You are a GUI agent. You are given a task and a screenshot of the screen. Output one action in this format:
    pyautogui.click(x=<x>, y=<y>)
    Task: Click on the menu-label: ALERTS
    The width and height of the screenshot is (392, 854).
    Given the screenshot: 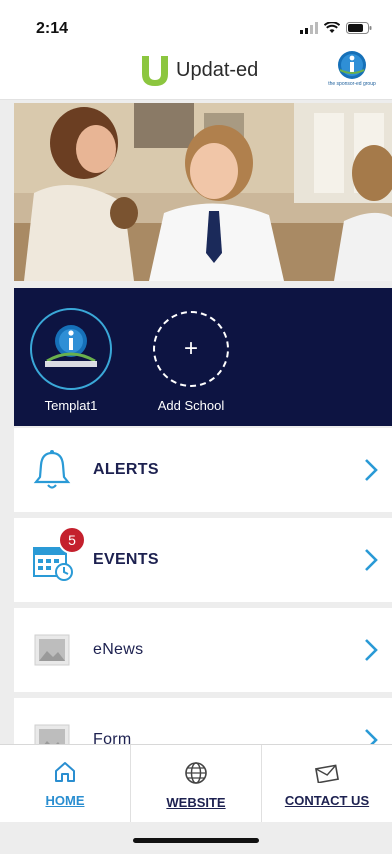 What is the action you would take?
    pyautogui.click(x=126, y=469)
    